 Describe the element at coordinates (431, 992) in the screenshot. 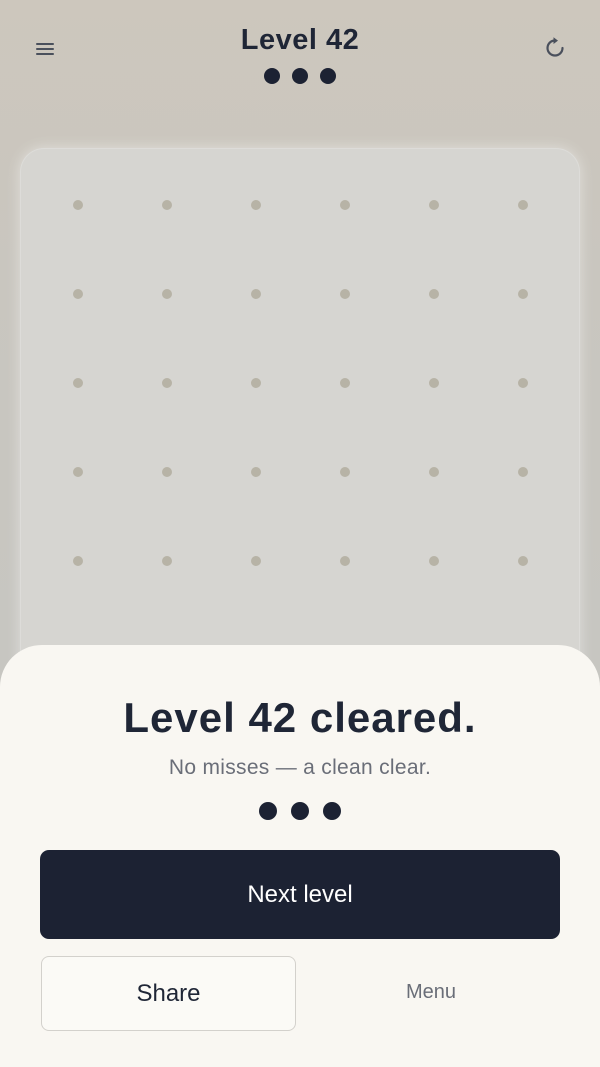

I see `menu-button: Menu` at that location.